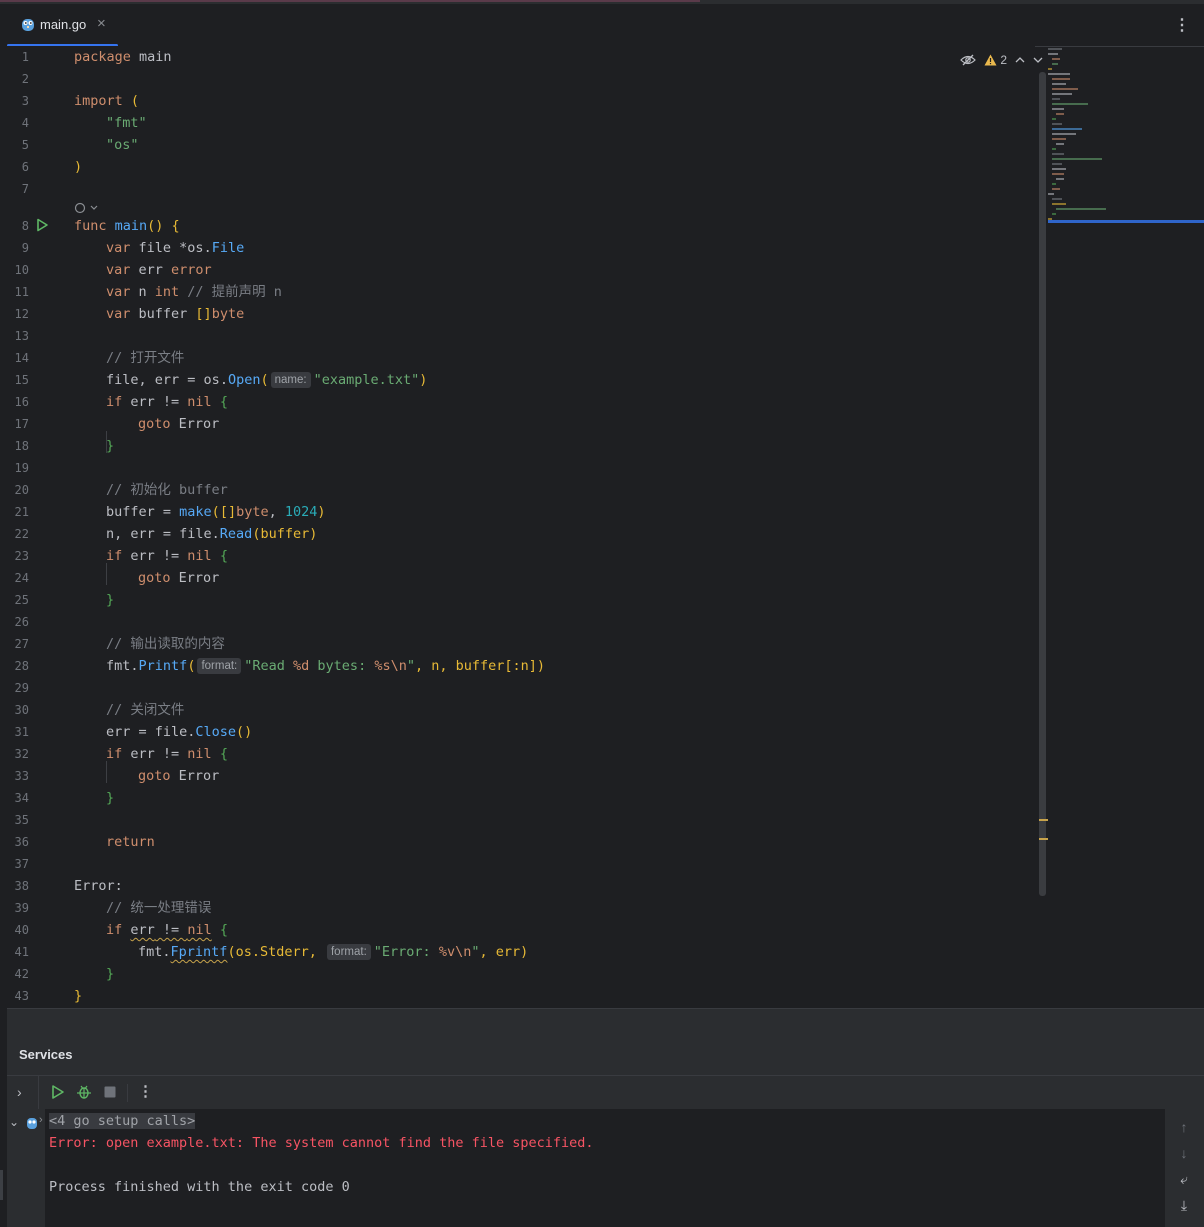  What do you see at coordinates (21, 842) in the screenshot?
I see `line-number: 36` at bounding box center [21, 842].